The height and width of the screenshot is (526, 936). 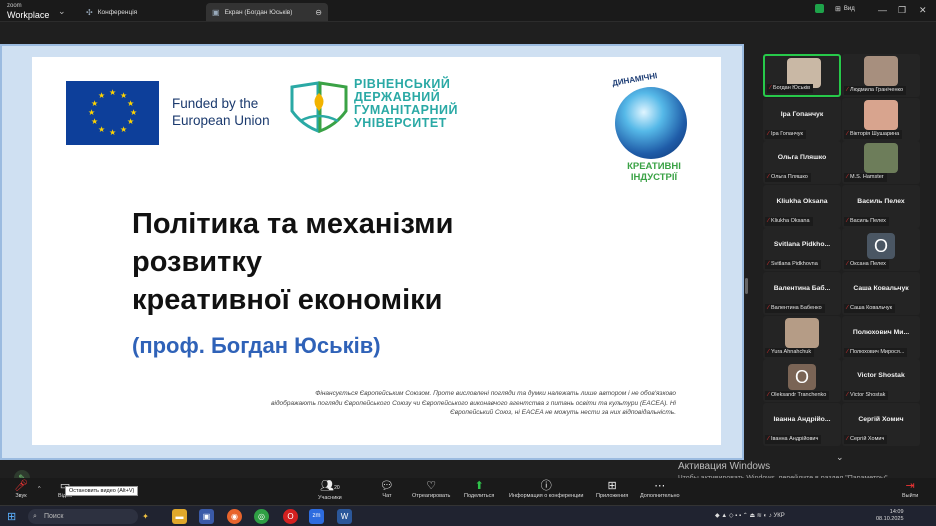 I want to click on participant-tile: Іра Гопанчук ∕ Іра Гопанчук, so click(x=802, y=119).